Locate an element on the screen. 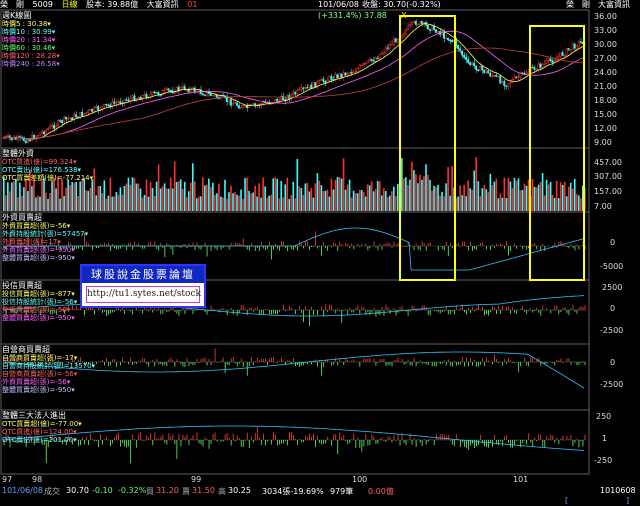  scroll-right-button: ] is located at coordinates (627, 500).